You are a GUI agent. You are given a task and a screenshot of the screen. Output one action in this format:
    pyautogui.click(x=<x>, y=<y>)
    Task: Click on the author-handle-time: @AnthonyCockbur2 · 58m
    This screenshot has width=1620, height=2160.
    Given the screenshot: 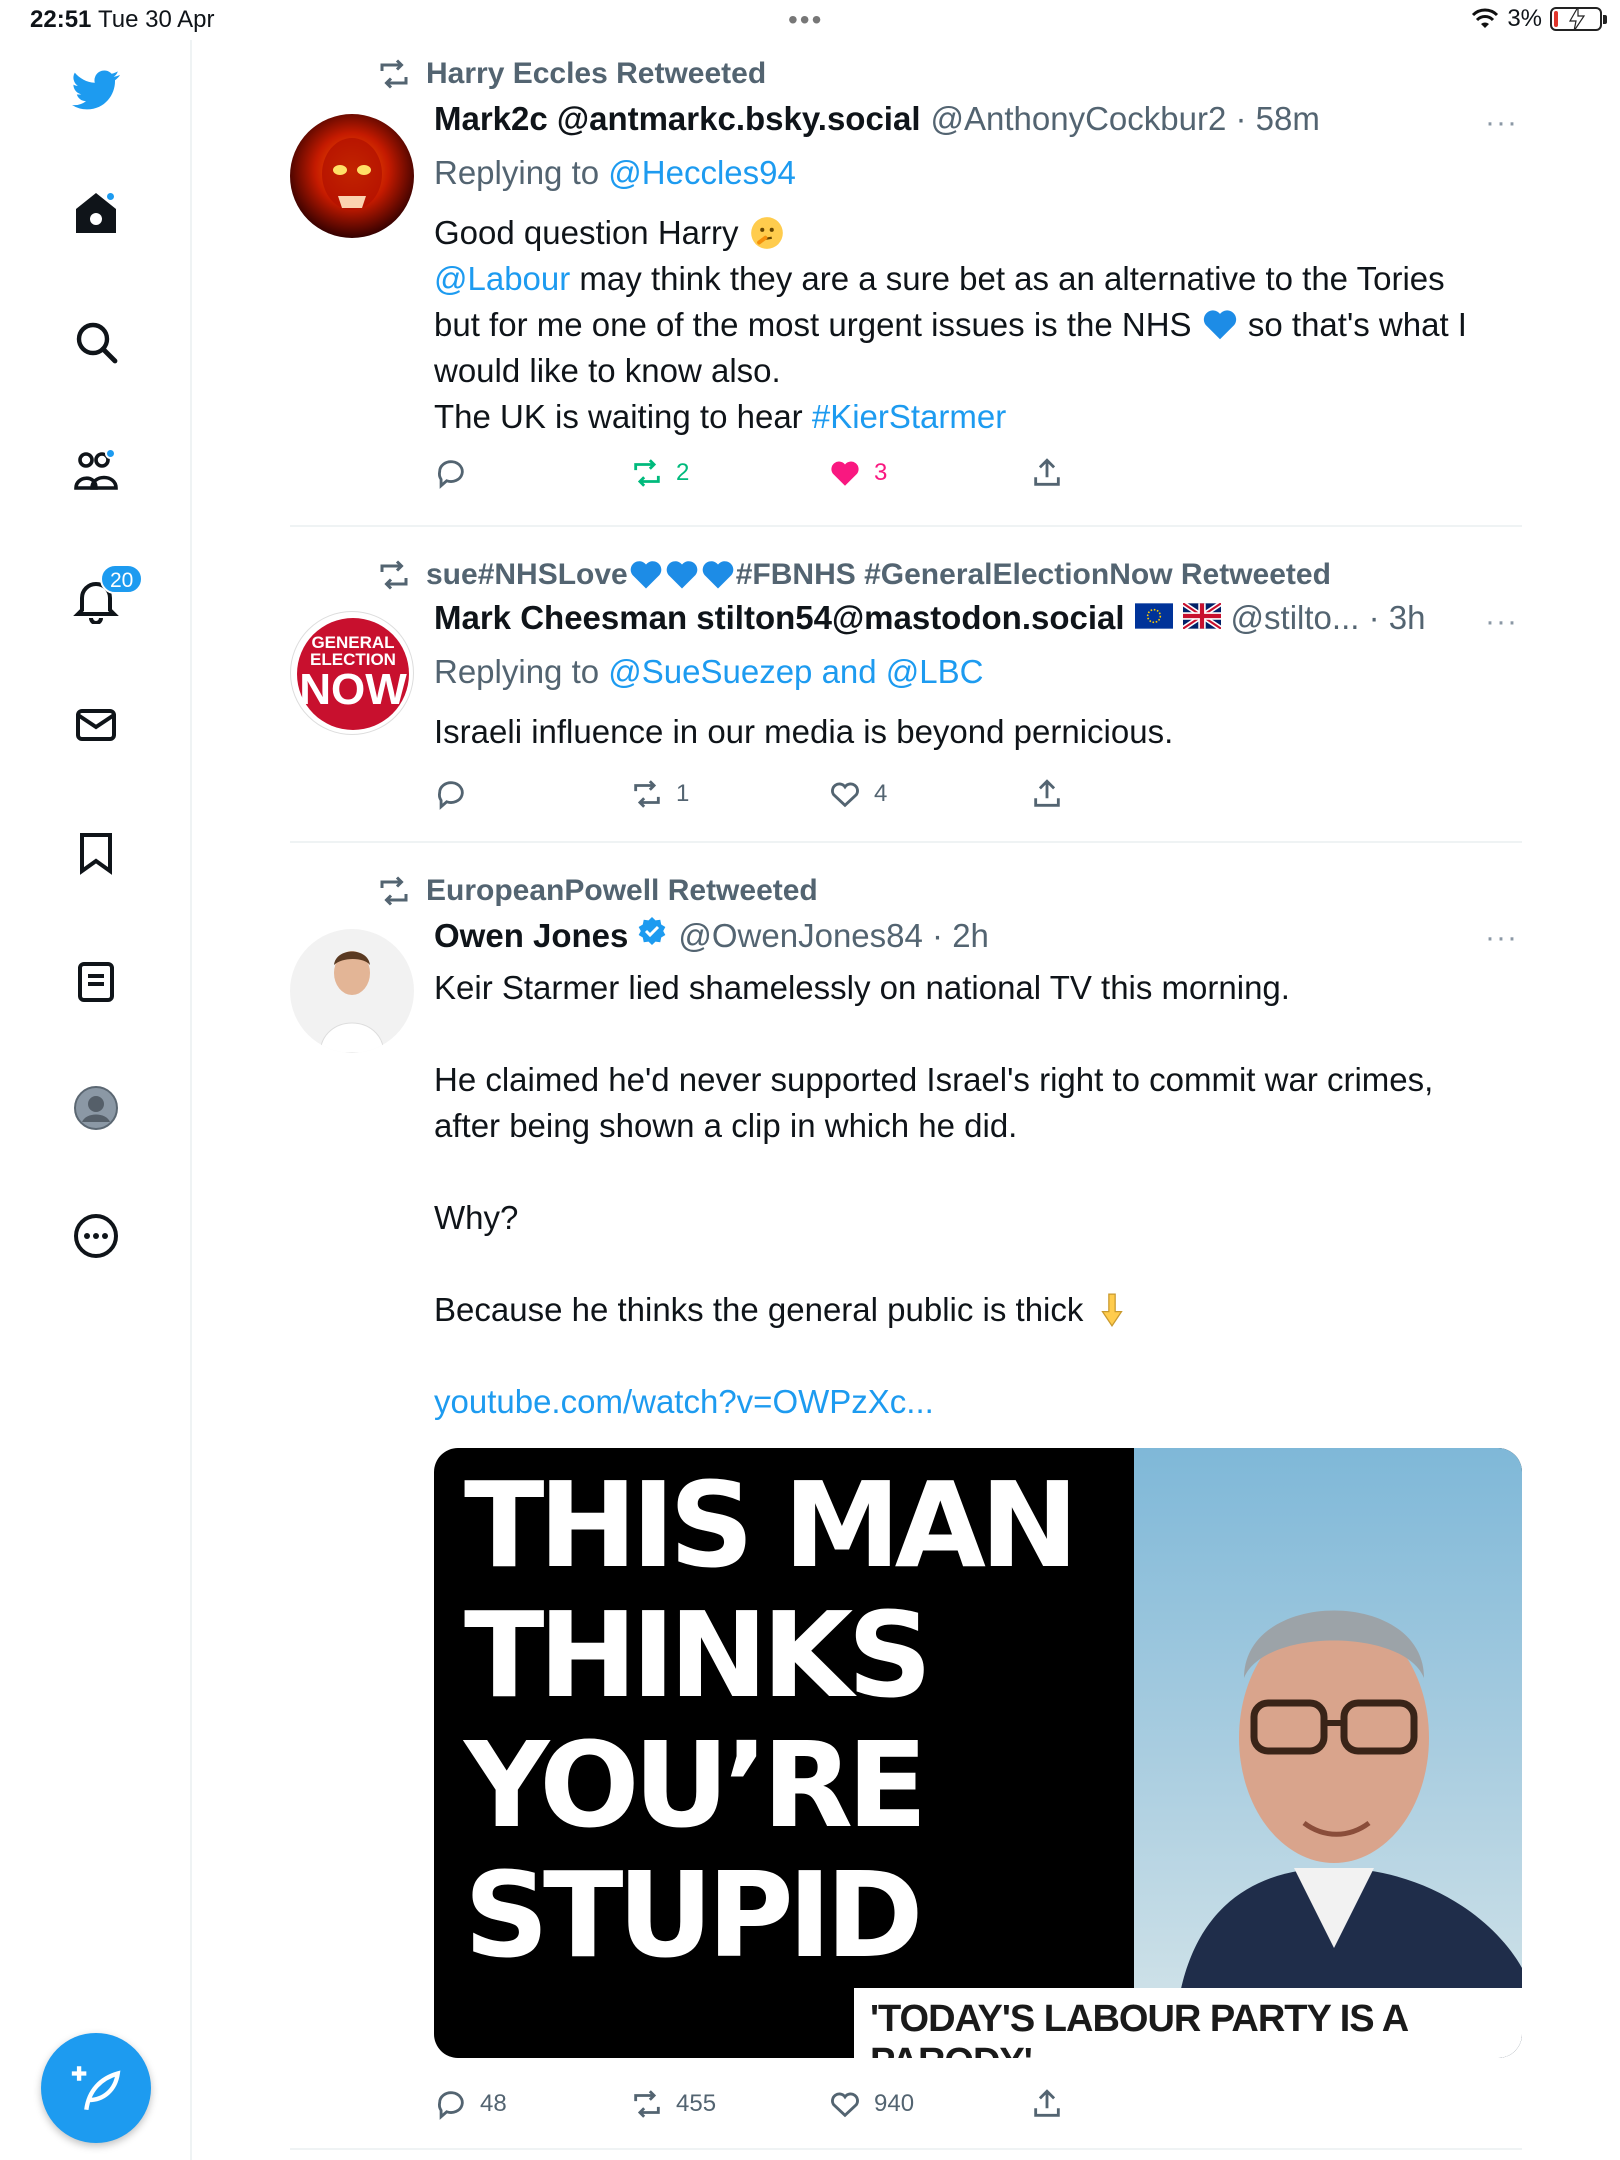 What is the action you would take?
    pyautogui.click(x=1125, y=119)
    